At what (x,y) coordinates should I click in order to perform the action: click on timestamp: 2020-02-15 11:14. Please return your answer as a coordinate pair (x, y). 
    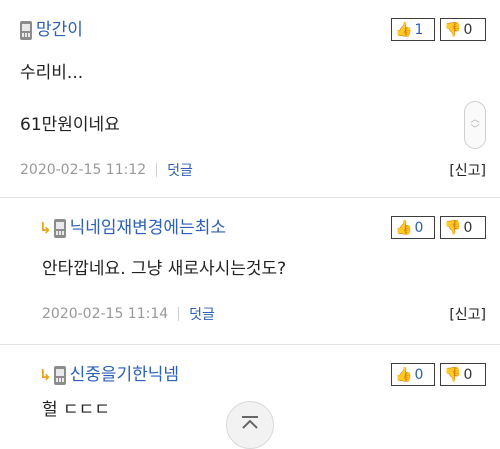
    Looking at the image, I should click on (105, 314).